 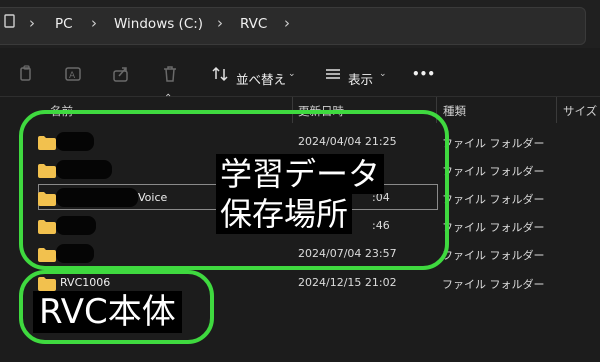 I want to click on pc-icon, so click(x=10, y=24).